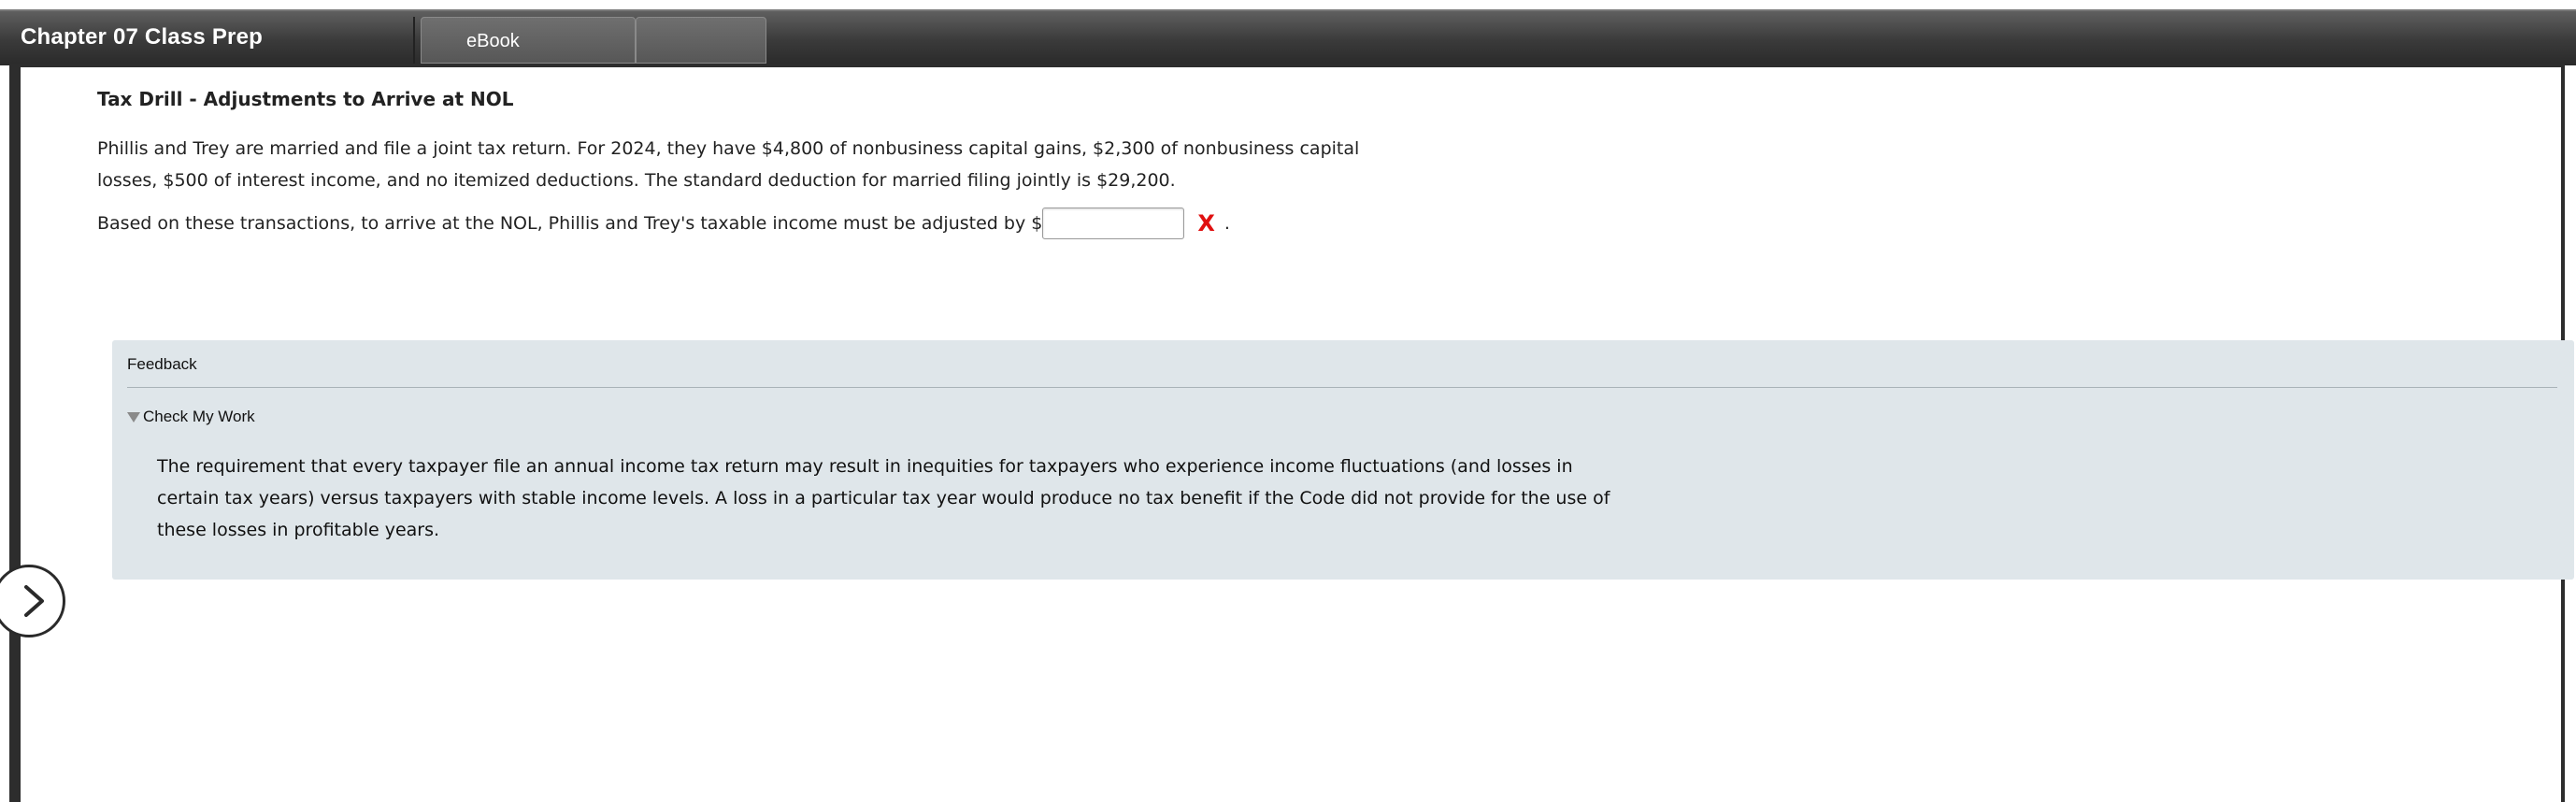 This screenshot has width=2576, height=802. What do you see at coordinates (162, 364) in the screenshot?
I see `feedback-title: Feedback` at bounding box center [162, 364].